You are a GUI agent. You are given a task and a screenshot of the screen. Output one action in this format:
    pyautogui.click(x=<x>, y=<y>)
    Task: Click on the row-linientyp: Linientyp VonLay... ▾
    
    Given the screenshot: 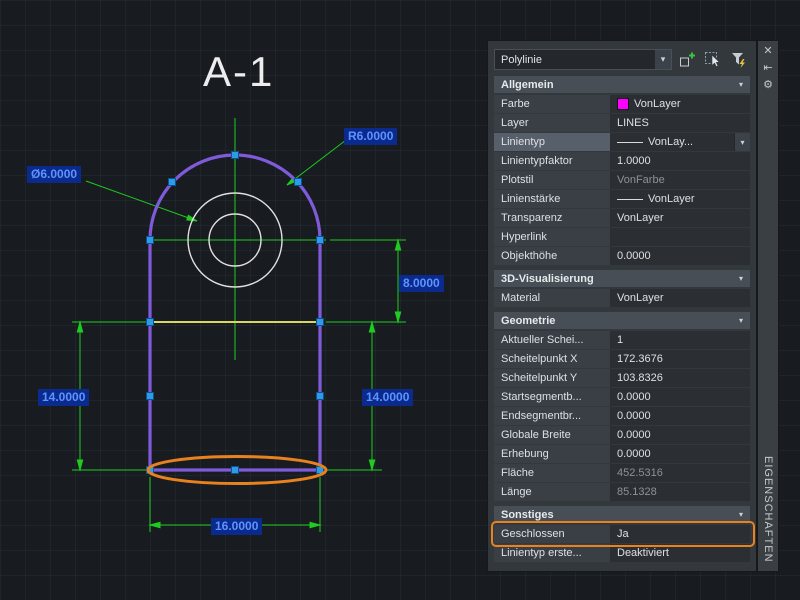 What is the action you would take?
    pyautogui.click(x=622, y=142)
    